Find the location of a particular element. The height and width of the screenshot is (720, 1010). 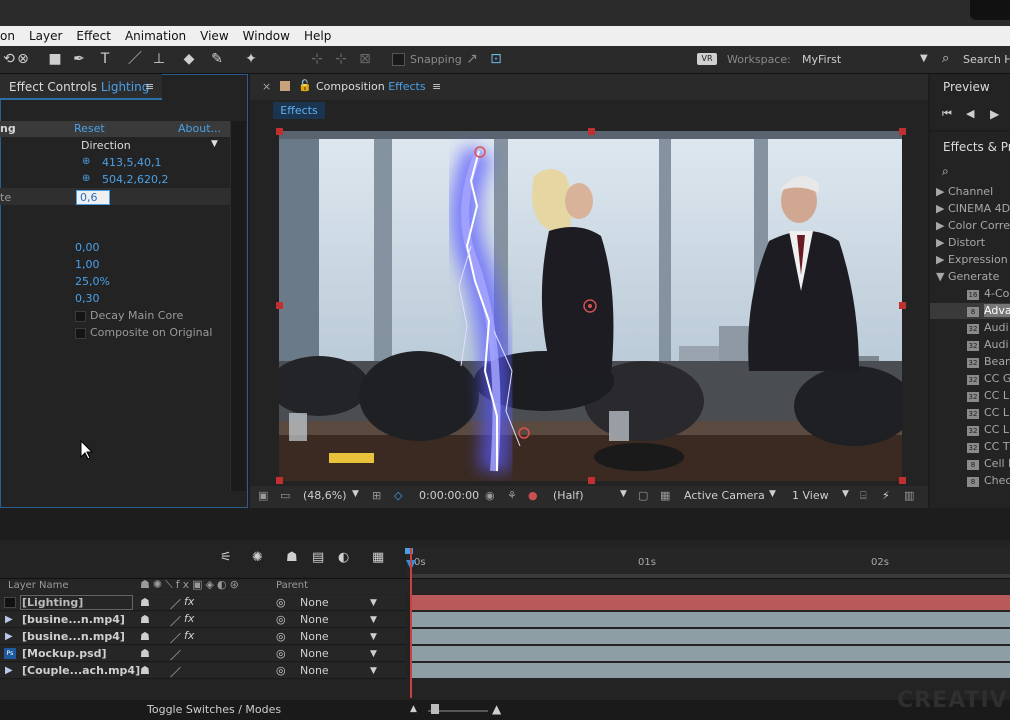

view-layout-select: 1 View is located at coordinates (810, 495).